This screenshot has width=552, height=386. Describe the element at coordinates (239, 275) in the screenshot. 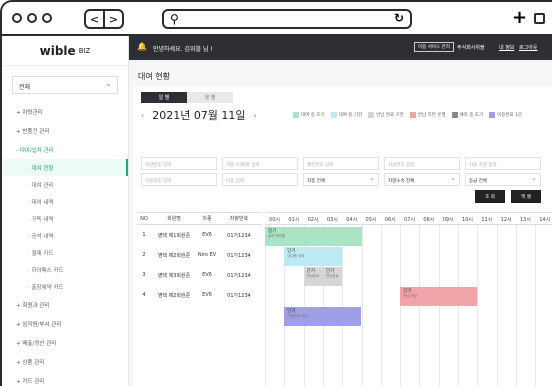

I see `table-cell: 01가1234` at that location.